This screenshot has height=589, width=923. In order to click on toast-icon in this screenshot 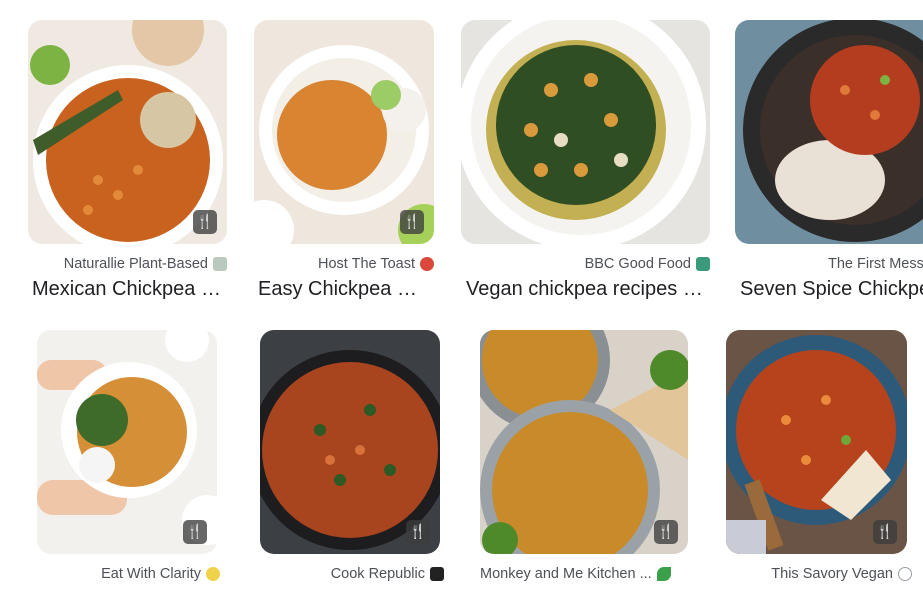, I will do `click(427, 264)`.